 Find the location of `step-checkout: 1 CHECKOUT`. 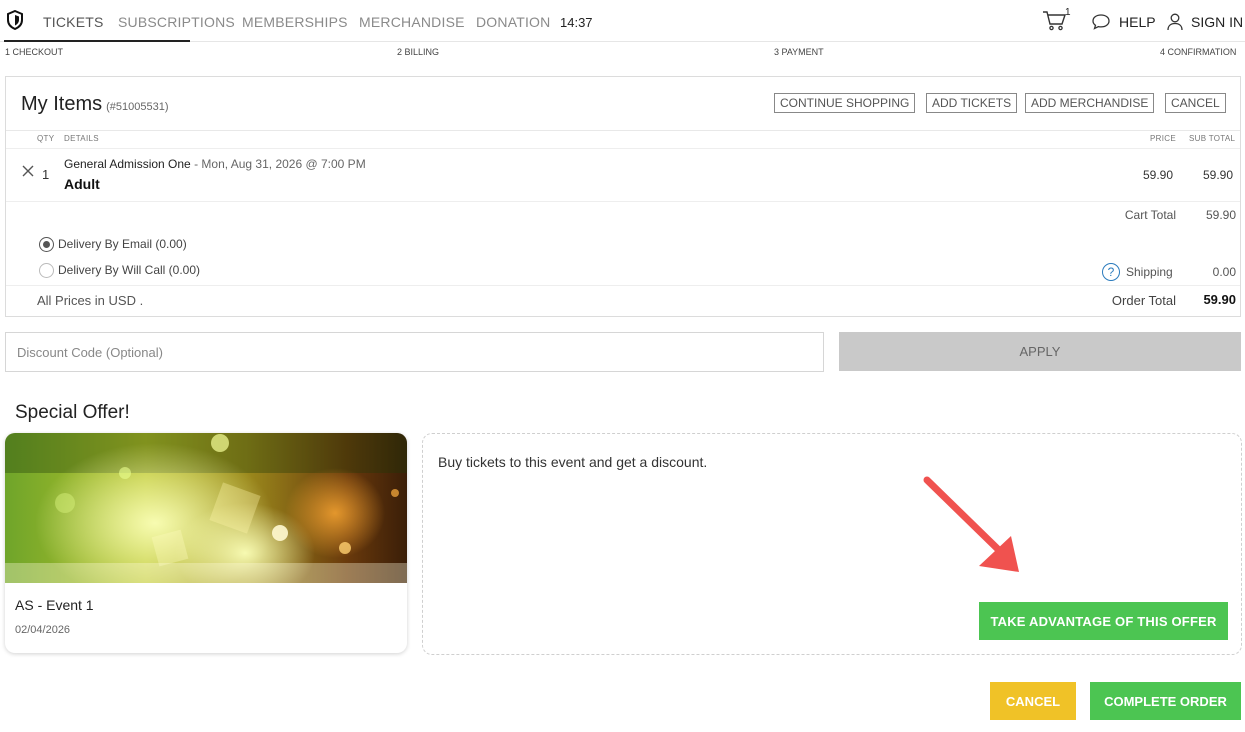

step-checkout: 1 CHECKOUT is located at coordinates (34, 52).